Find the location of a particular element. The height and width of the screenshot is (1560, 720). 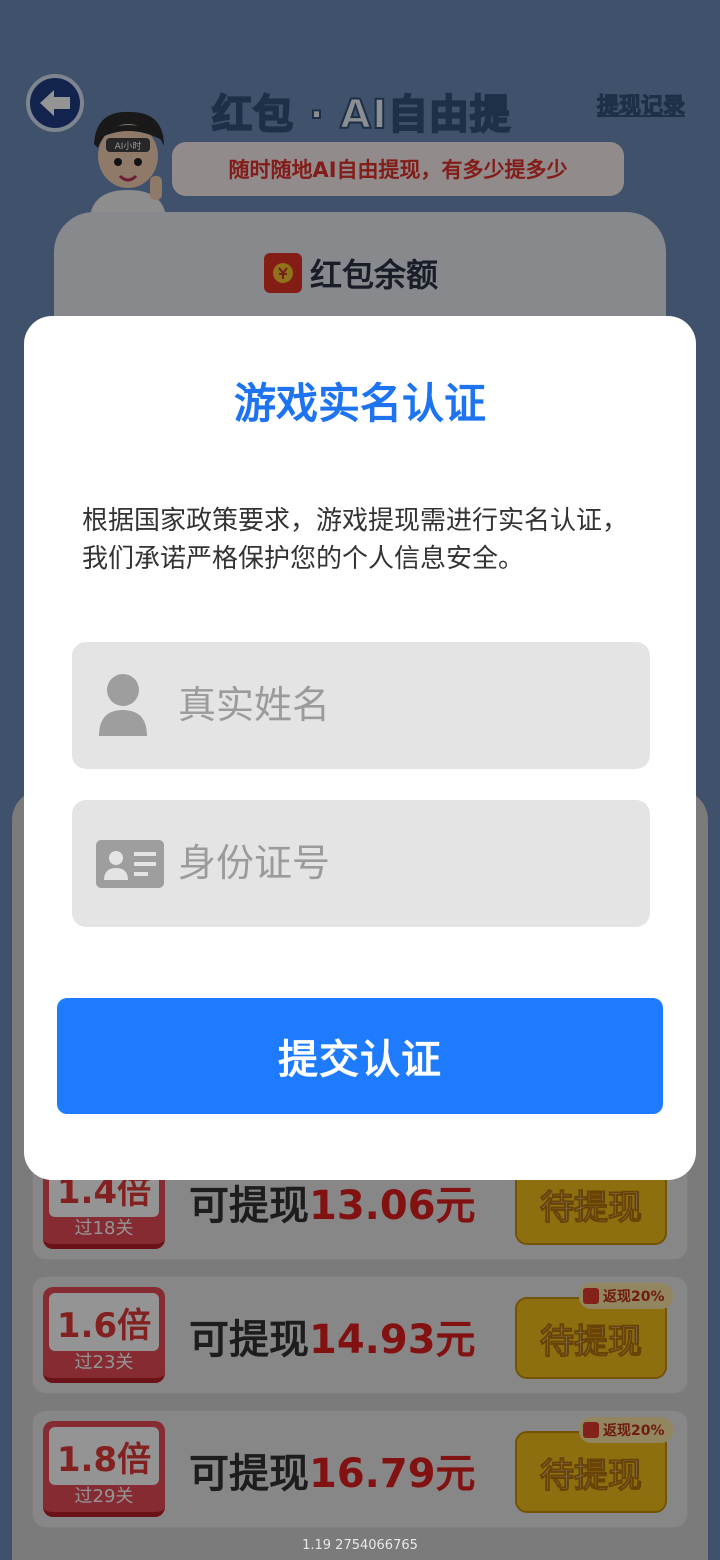

dialog-title: 游戏实名认证 is located at coordinates (359, 403).